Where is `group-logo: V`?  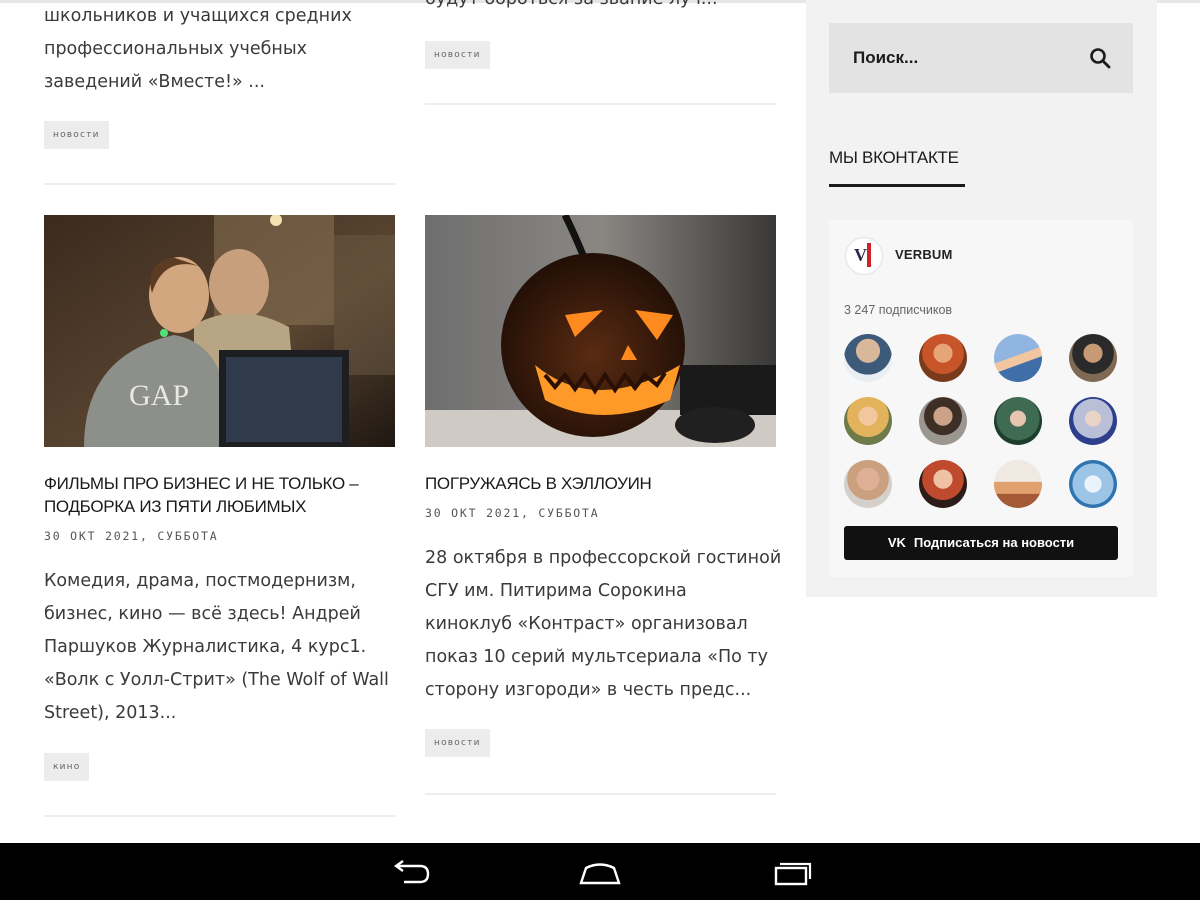 group-logo: V is located at coordinates (864, 256).